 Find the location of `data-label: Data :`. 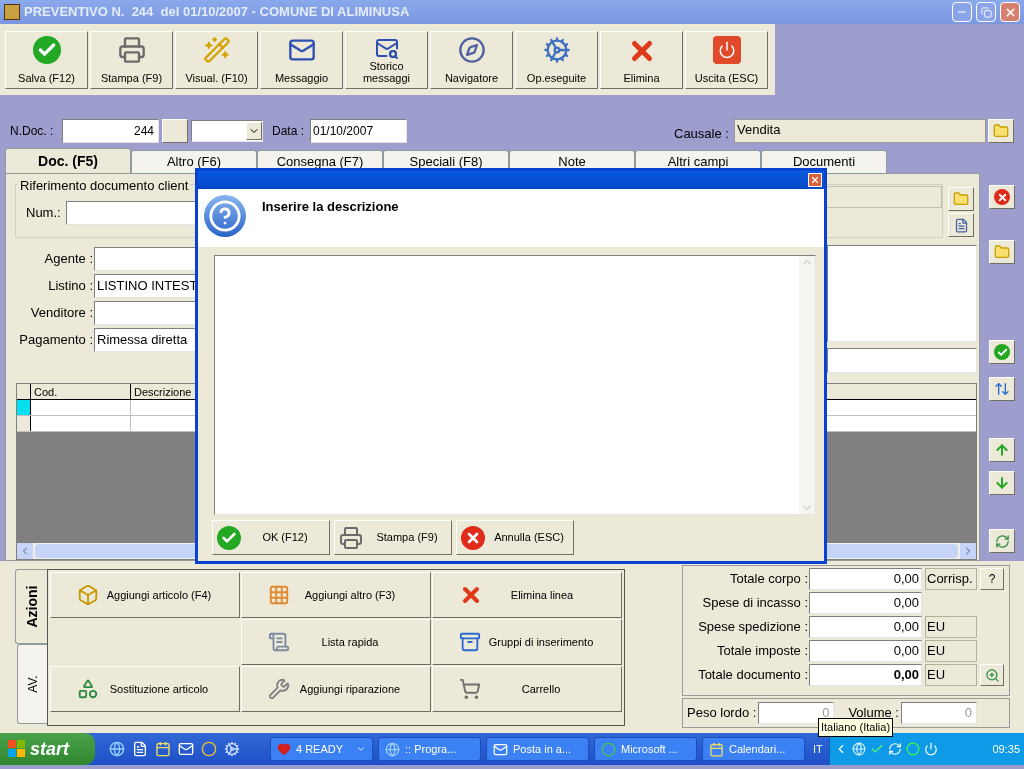

data-label: Data : is located at coordinates (288, 131).